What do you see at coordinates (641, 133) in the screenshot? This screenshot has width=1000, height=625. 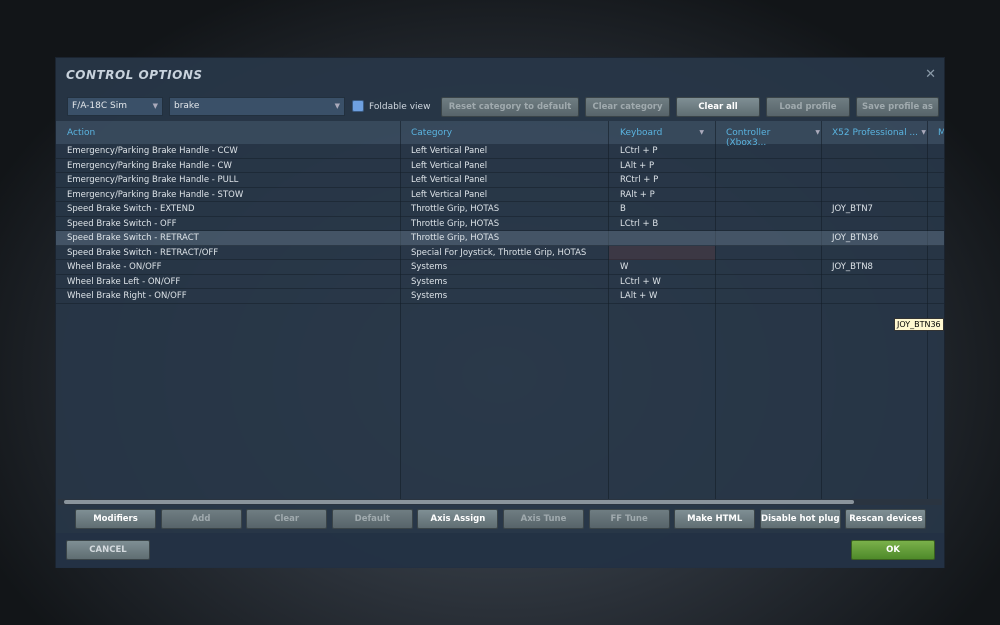 I see `header-keyboard-label: Keyboard` at bounding box center [641, 133].